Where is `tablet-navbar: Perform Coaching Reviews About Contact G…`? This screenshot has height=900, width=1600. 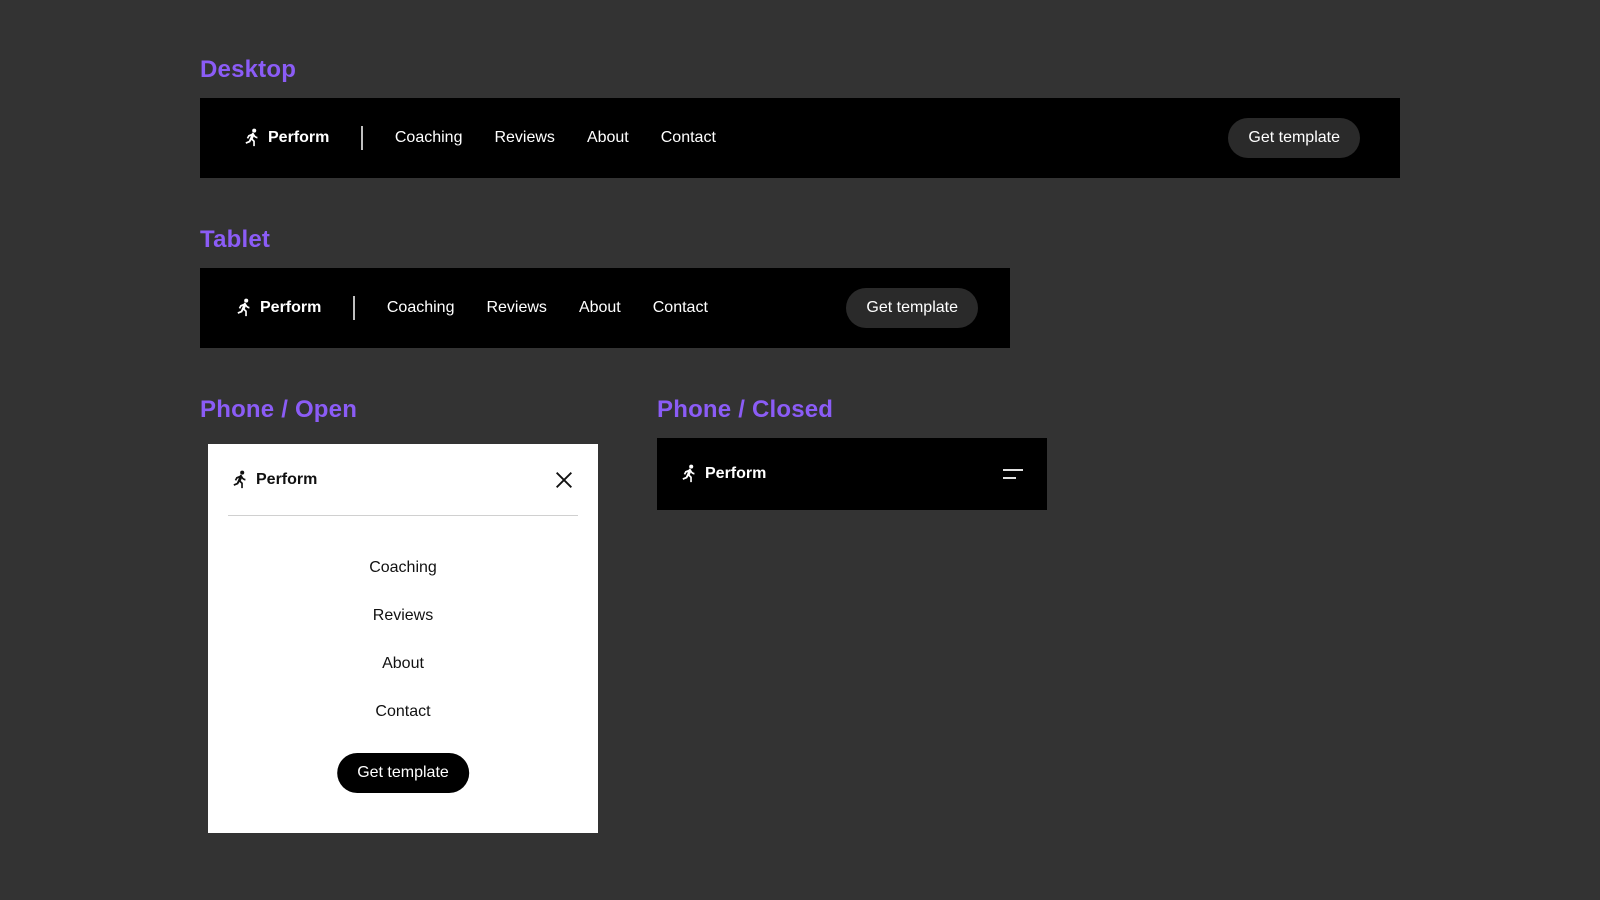 tablet-navbar: Perform Coaching Reviews About Contact G… is located at coordinates (605, 308).